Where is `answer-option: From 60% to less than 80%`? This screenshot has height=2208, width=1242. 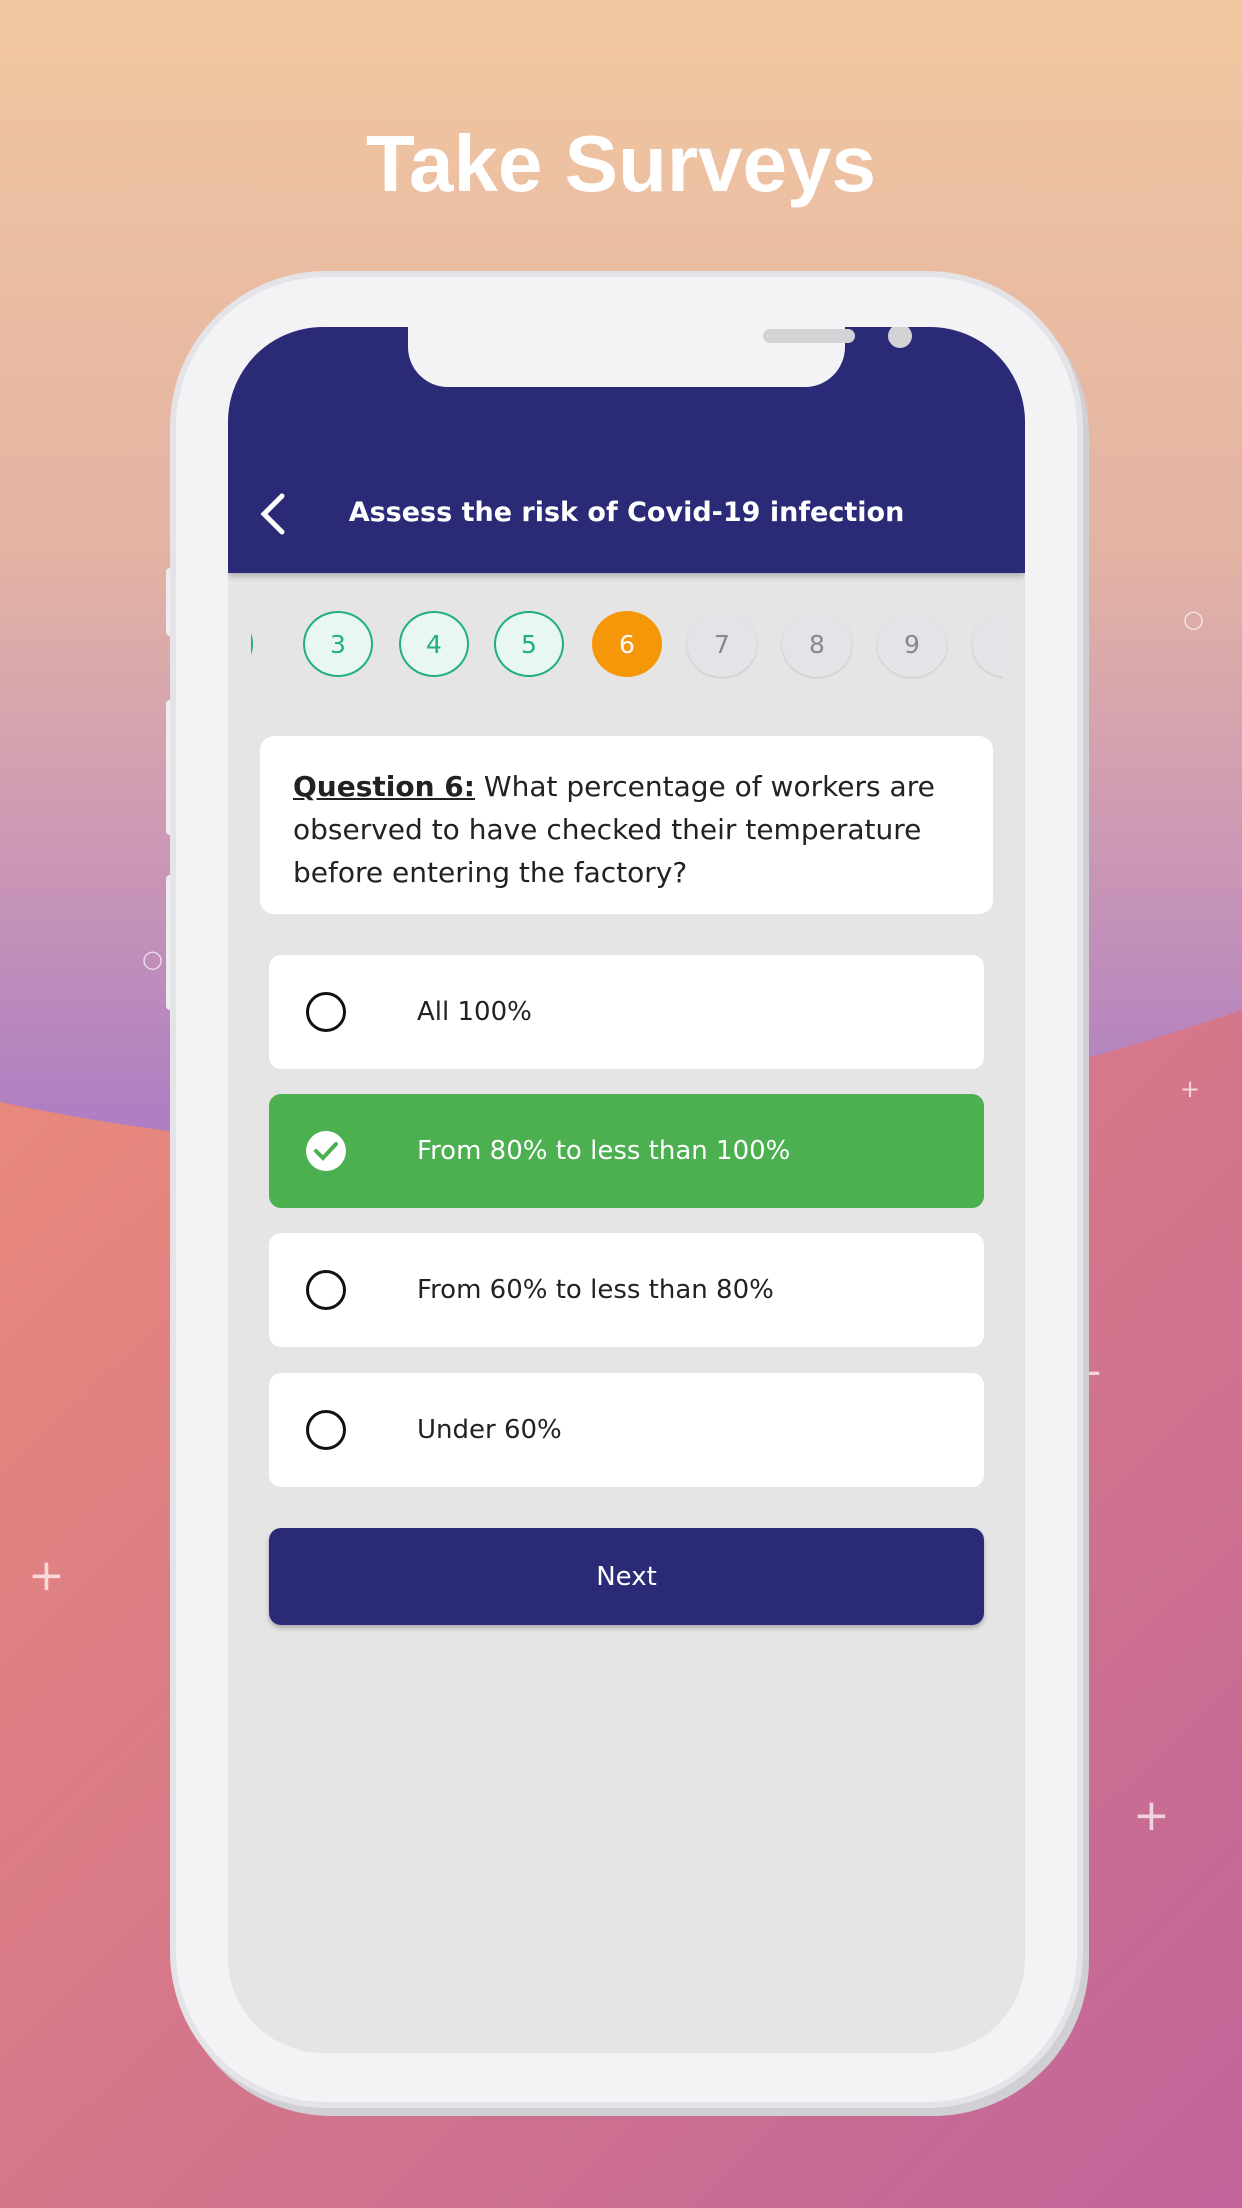 answer-option: From 60% to less than 80% is located at coordinates (626, 1290).